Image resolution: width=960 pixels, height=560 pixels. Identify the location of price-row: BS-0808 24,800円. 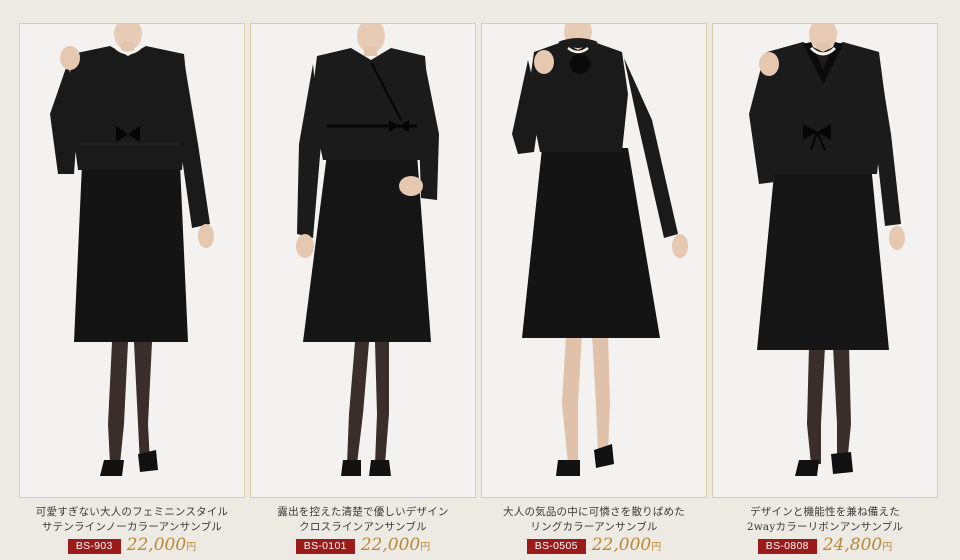
(825, 546).